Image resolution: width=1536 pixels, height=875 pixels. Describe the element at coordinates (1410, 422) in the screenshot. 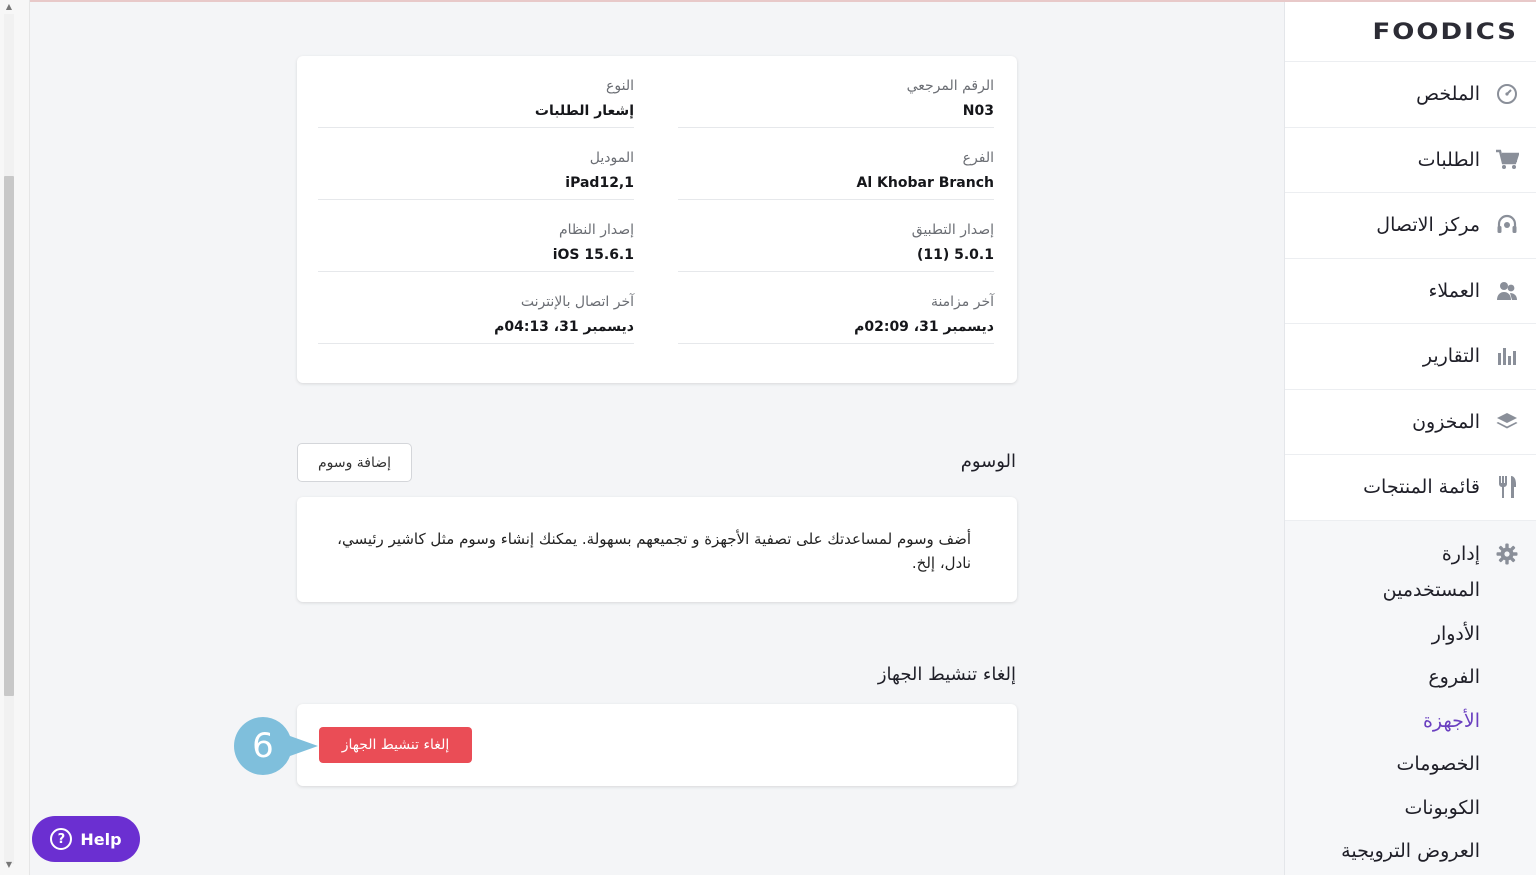

I see `sidebar-item-inventory: المخزون` at that location.